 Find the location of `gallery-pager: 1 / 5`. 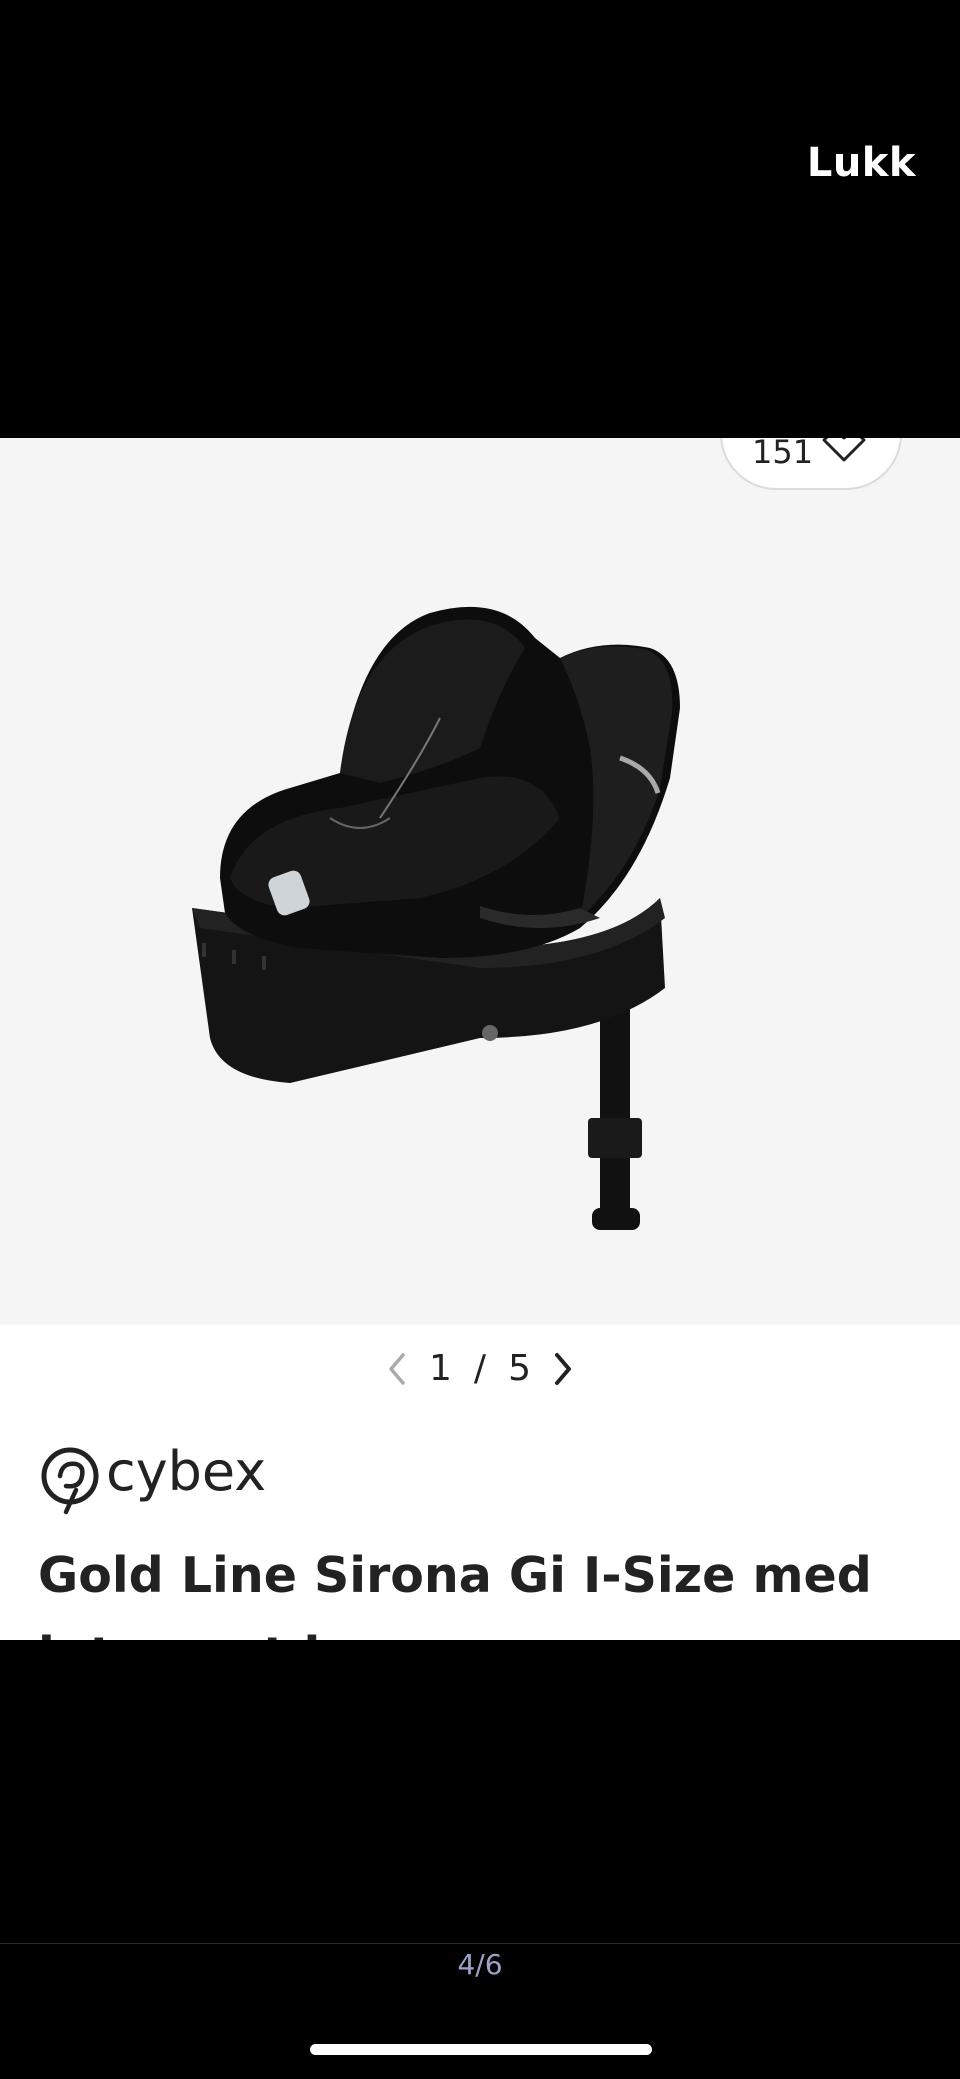

gallery-pager: 1 / 5 is located at coordinates (480, 1373).